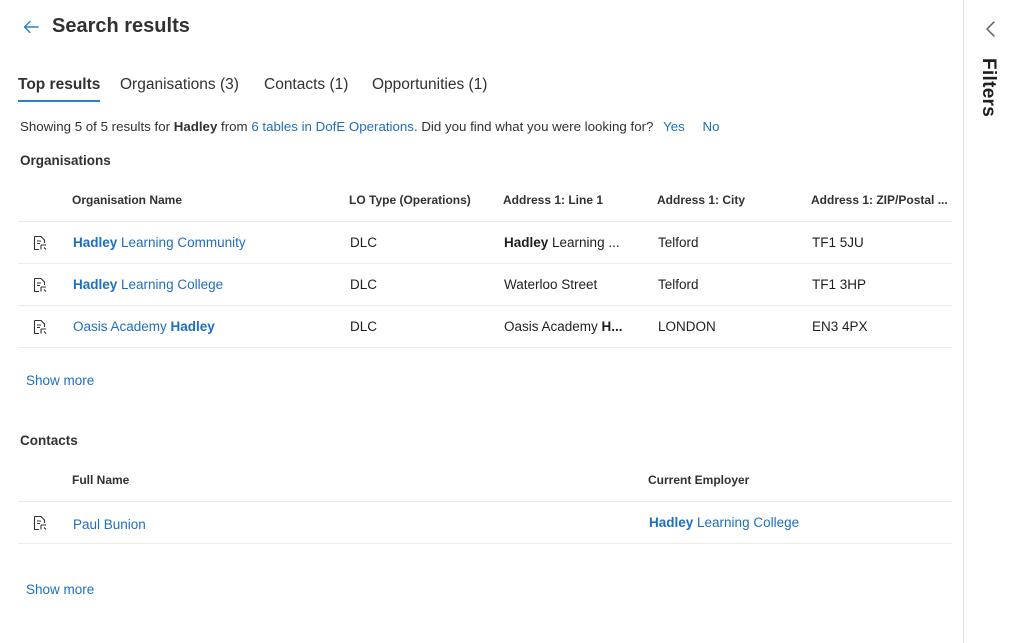  What do you see at coordinates (203, 243) in the screenshot?
I see `organisation-name-link: Hadley Learning Community` at bounding box center [203, 243].